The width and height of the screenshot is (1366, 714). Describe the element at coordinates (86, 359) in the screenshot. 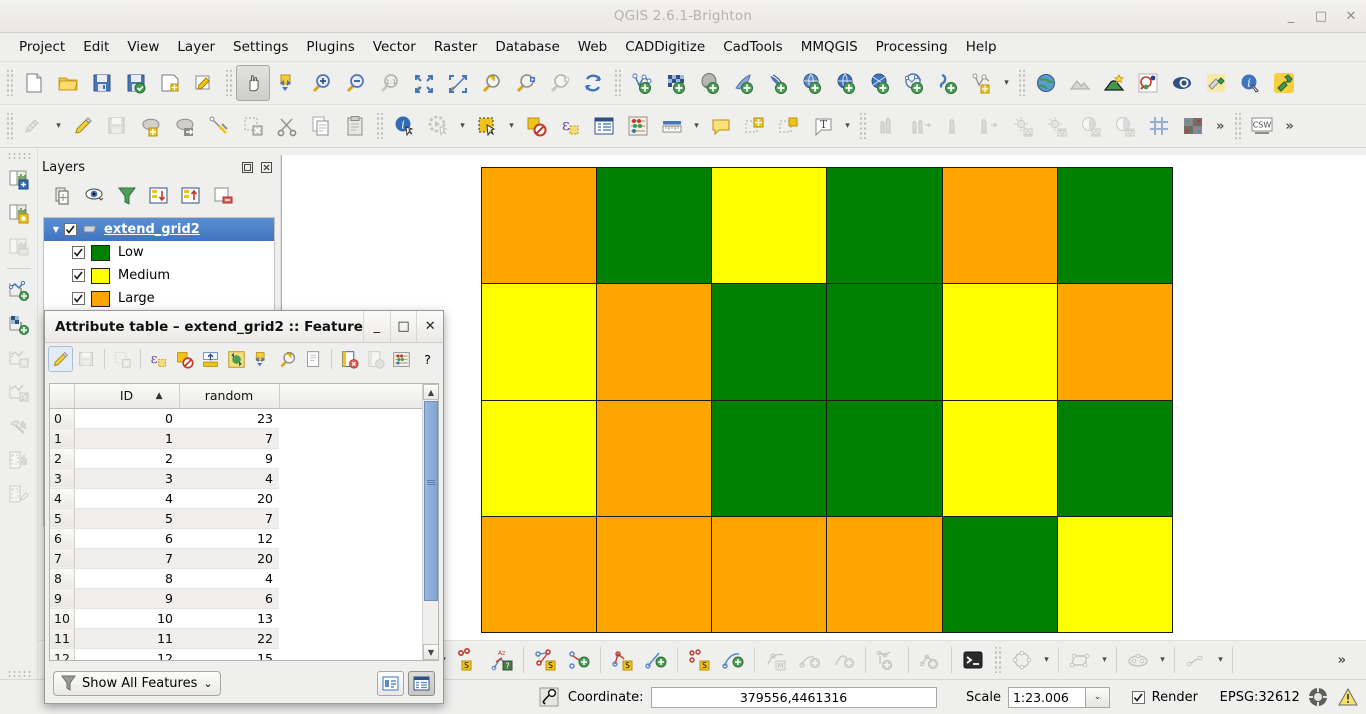

I see `save-edits-icon` at that location.